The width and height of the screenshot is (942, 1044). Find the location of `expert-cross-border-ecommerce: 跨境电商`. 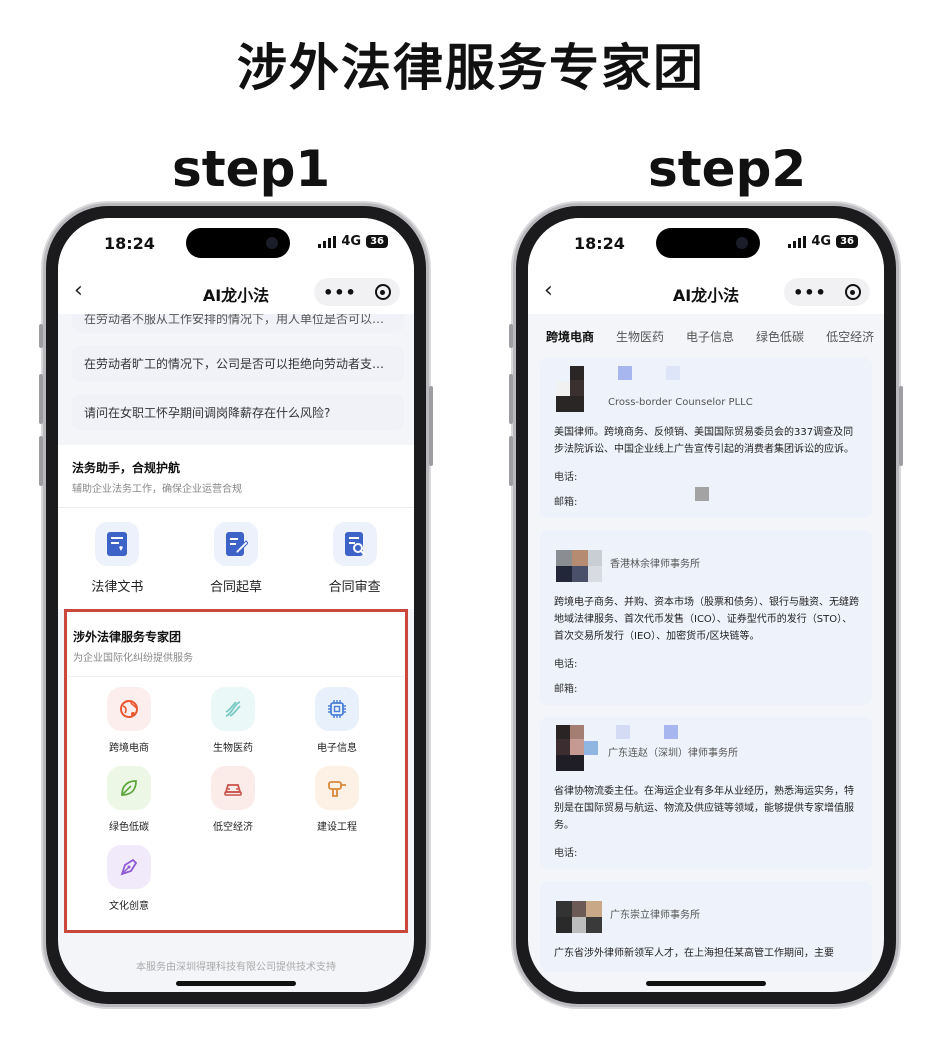

expert-cross-border-ecommerce: 跨境电商 is located at coordinates (129, 720).